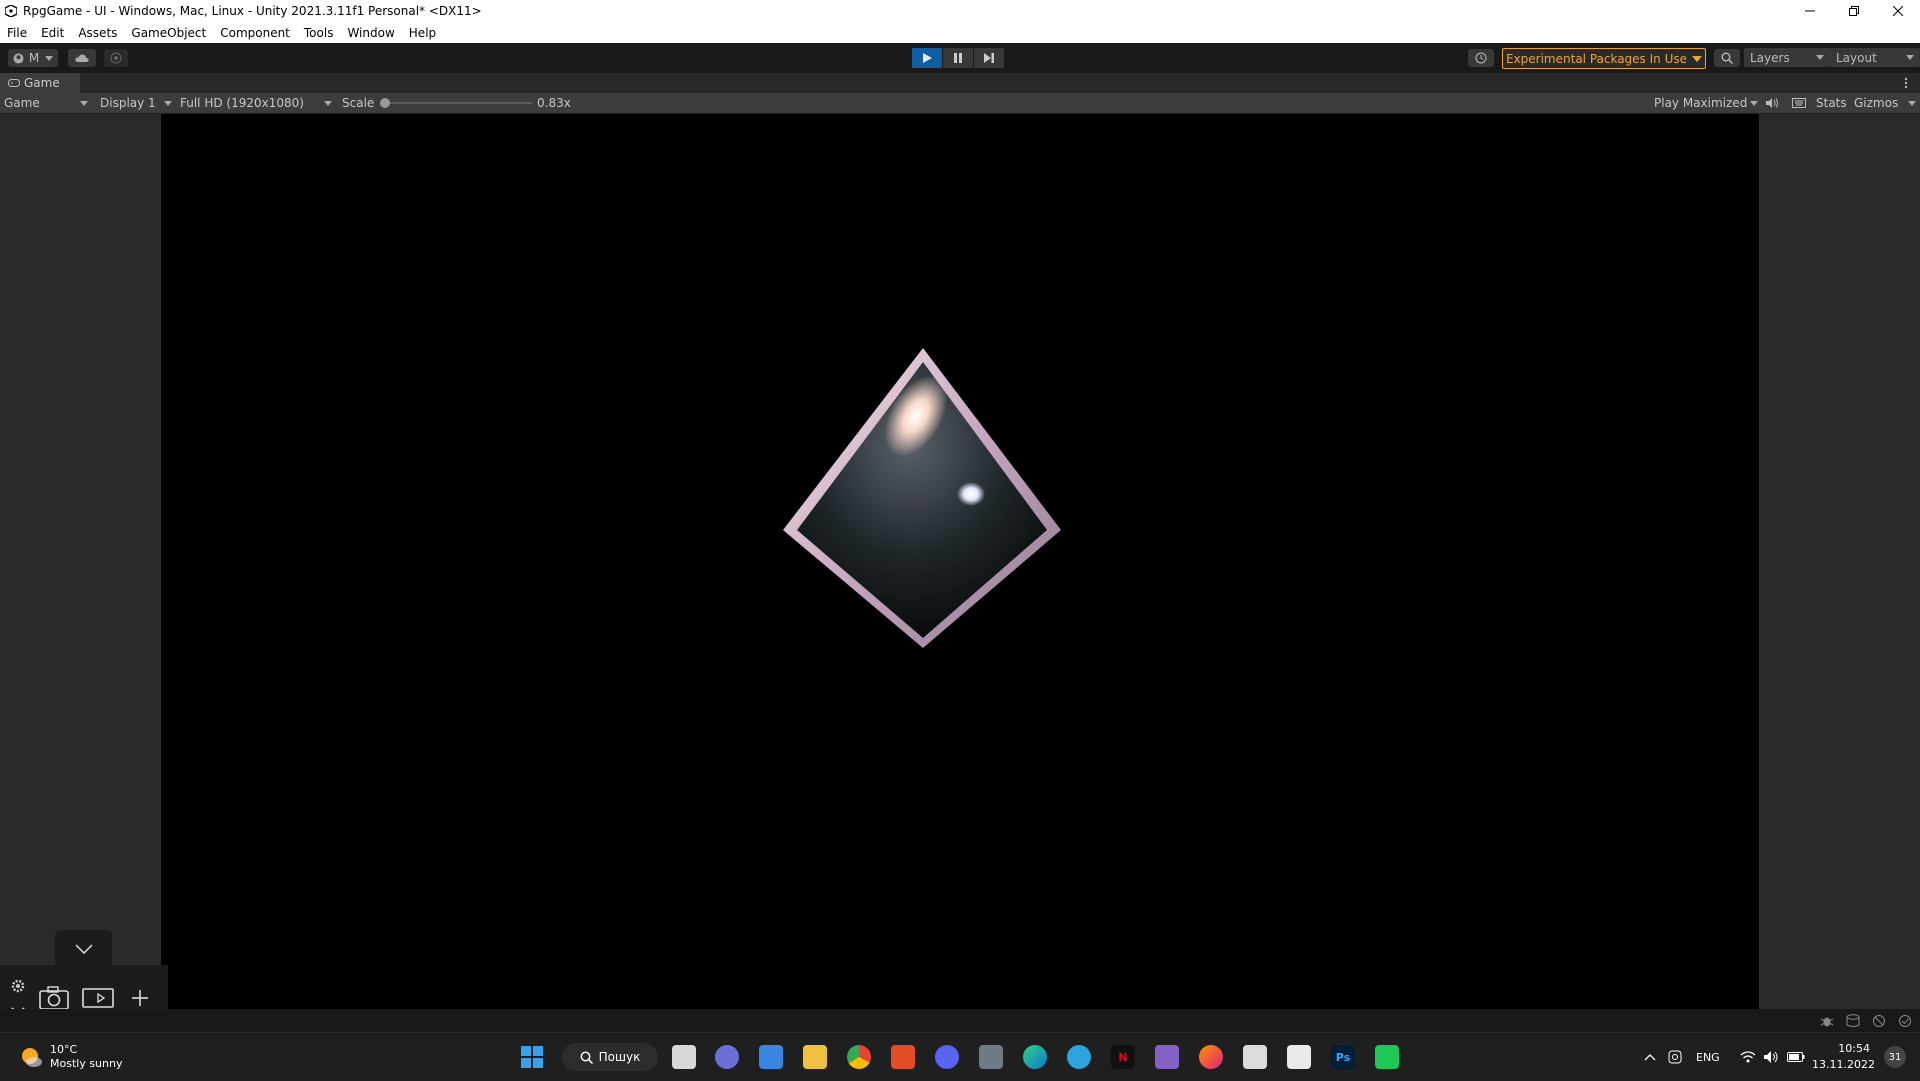  Describe the element at coordinates (815, 1057) in the screenshot. I see `file-explorer-icon` at that location.